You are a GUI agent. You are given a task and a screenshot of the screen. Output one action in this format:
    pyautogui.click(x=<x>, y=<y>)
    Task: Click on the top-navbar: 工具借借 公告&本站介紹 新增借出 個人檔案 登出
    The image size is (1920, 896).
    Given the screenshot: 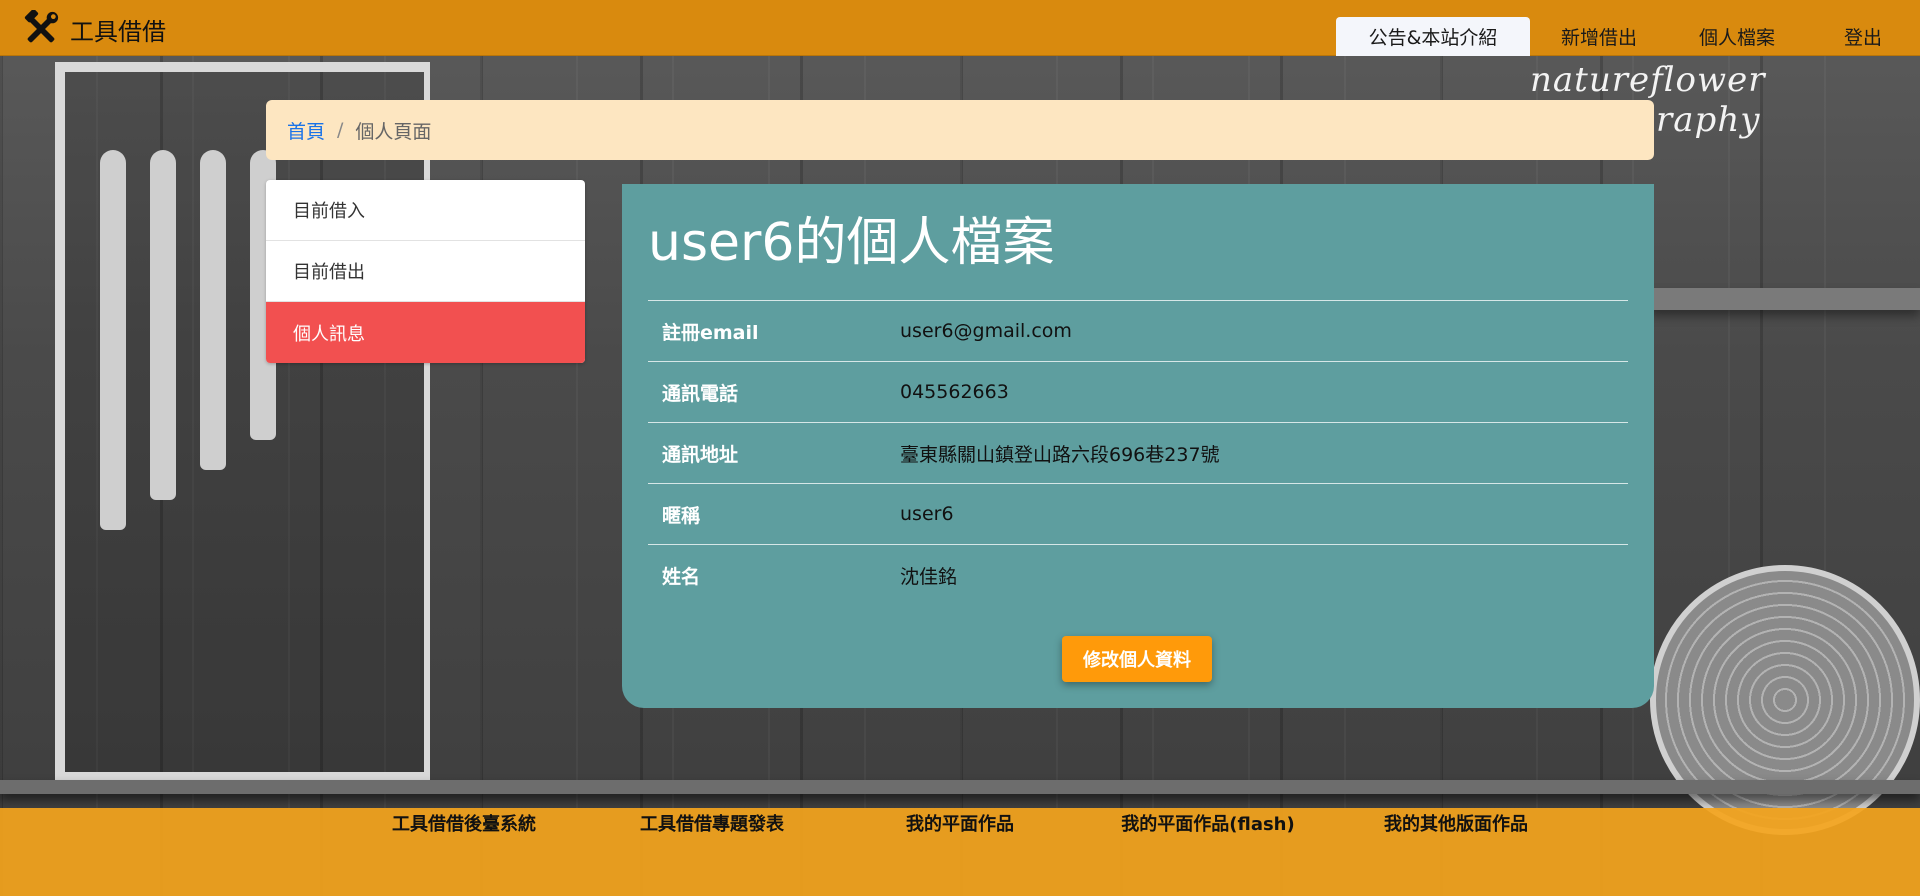 What is the action you would take?
    pyautogui.click(x=960, y=28)
    